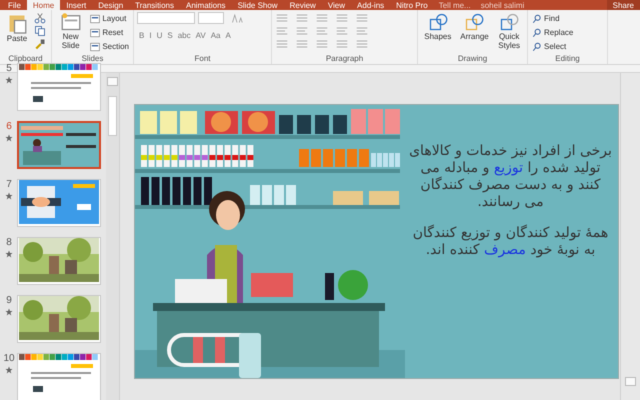  I want to click on format-button: U, so click(159, 35).